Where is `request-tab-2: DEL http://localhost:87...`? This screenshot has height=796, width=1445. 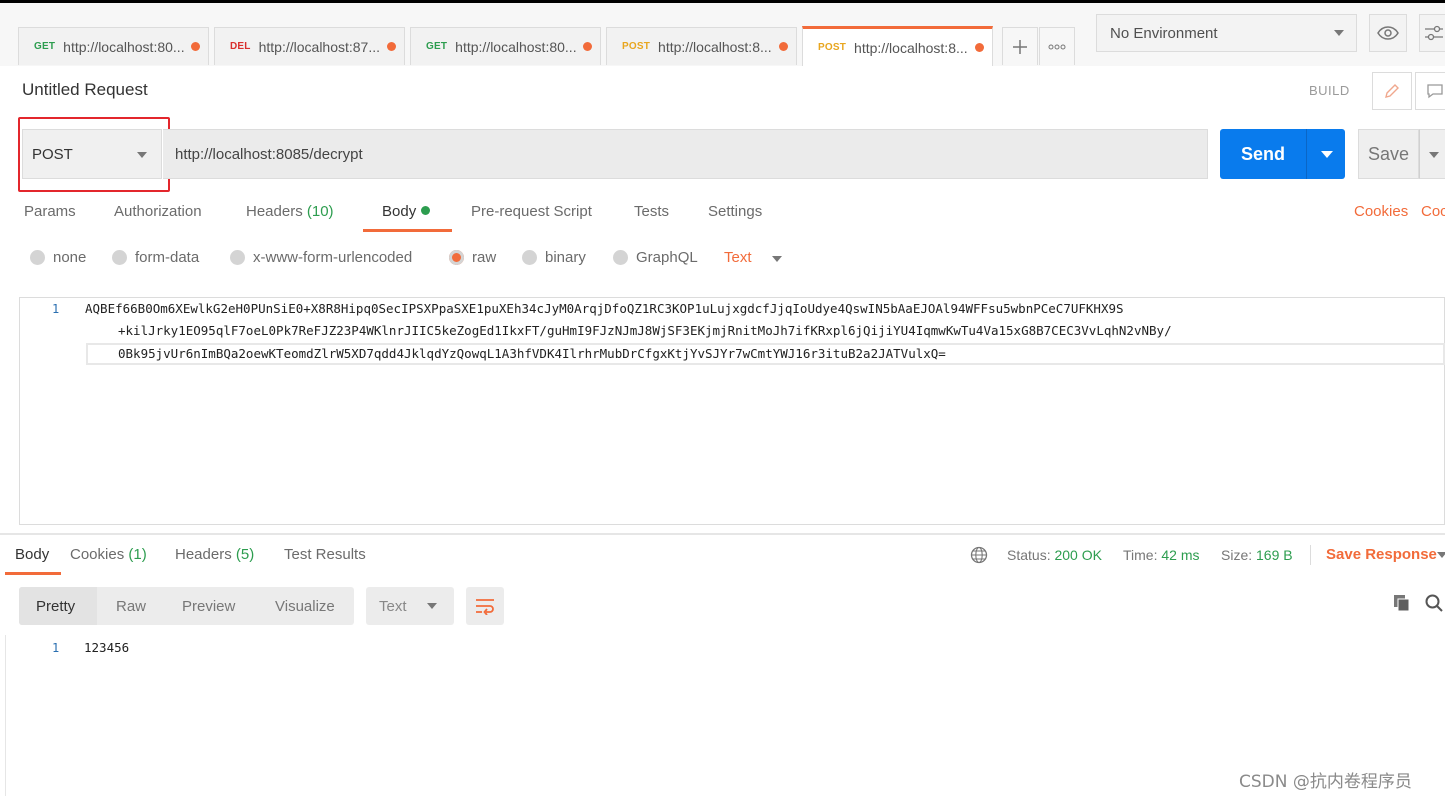 request-tab-2: DEL http://localhost:87... is located at coordinates (309, 46).